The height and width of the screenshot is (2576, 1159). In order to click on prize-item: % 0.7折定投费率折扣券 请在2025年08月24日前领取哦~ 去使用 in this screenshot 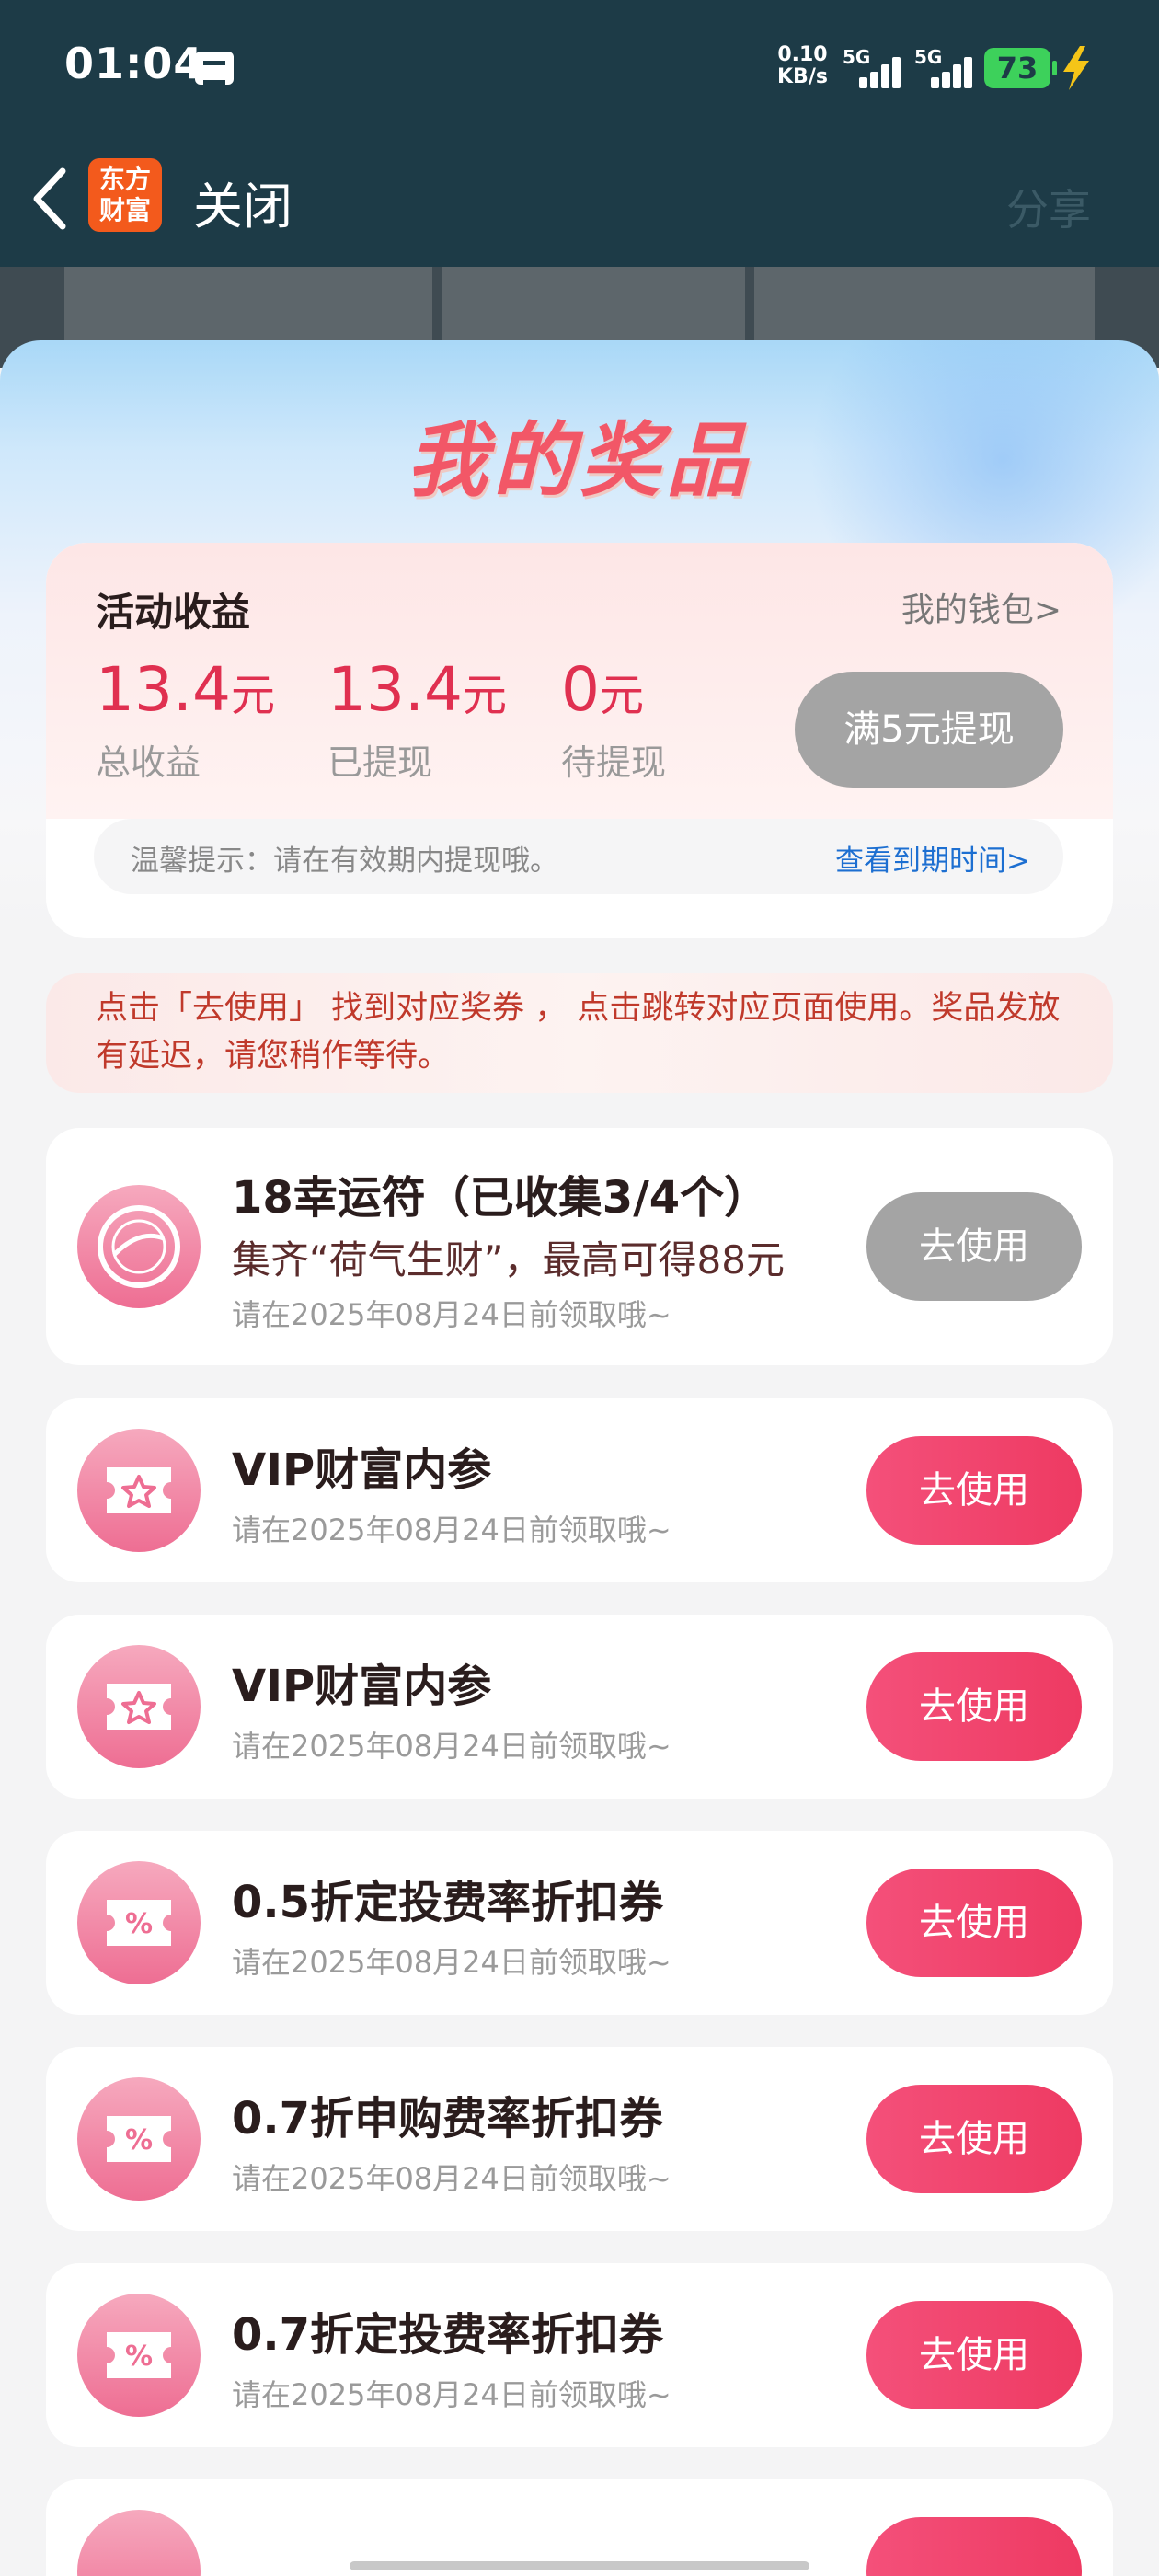, I will do `click(579, 2355)`.